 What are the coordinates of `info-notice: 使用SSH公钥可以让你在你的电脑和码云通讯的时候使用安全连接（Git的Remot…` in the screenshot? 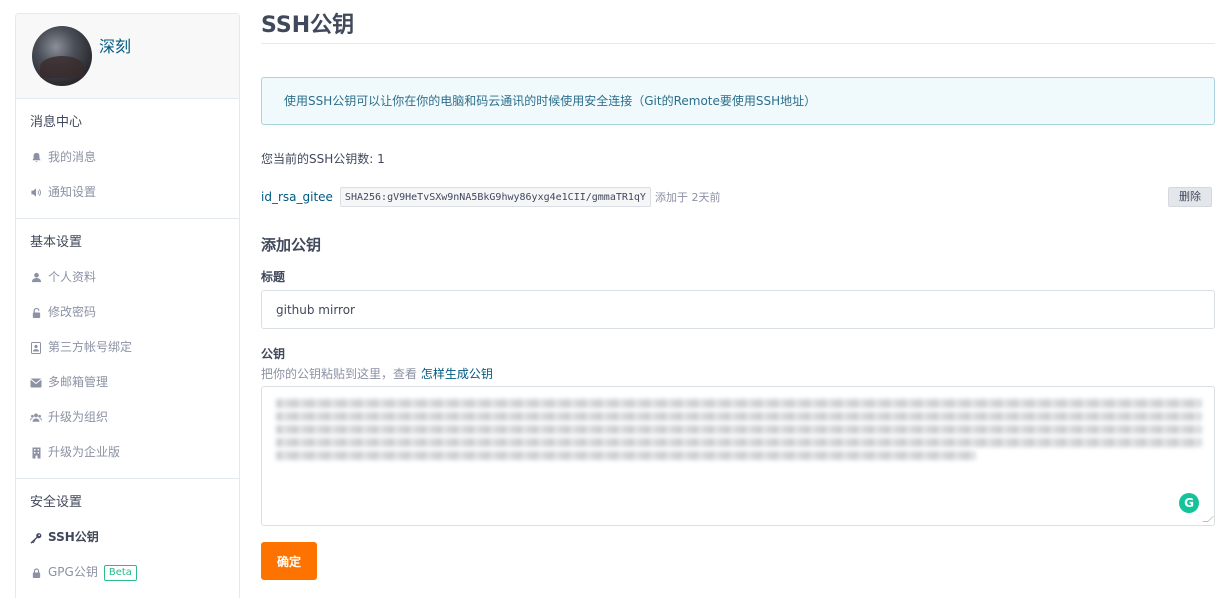 It's located at (738, 101).